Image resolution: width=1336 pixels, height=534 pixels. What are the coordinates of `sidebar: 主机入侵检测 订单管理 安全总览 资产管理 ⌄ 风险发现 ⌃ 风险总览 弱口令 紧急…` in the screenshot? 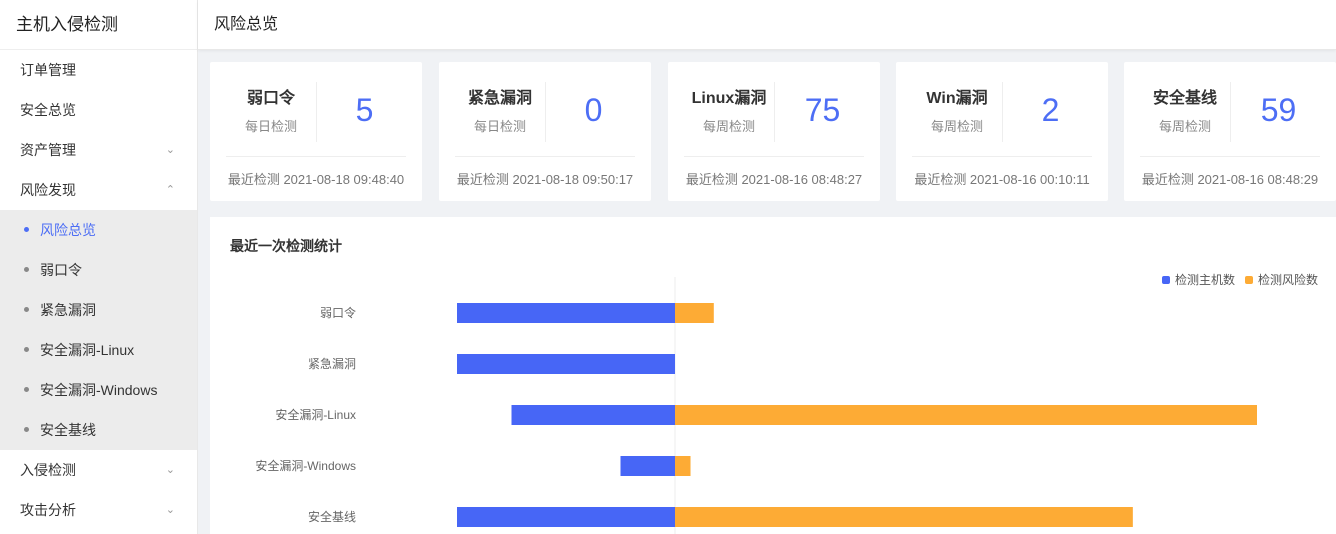 It's located at (99, 267).